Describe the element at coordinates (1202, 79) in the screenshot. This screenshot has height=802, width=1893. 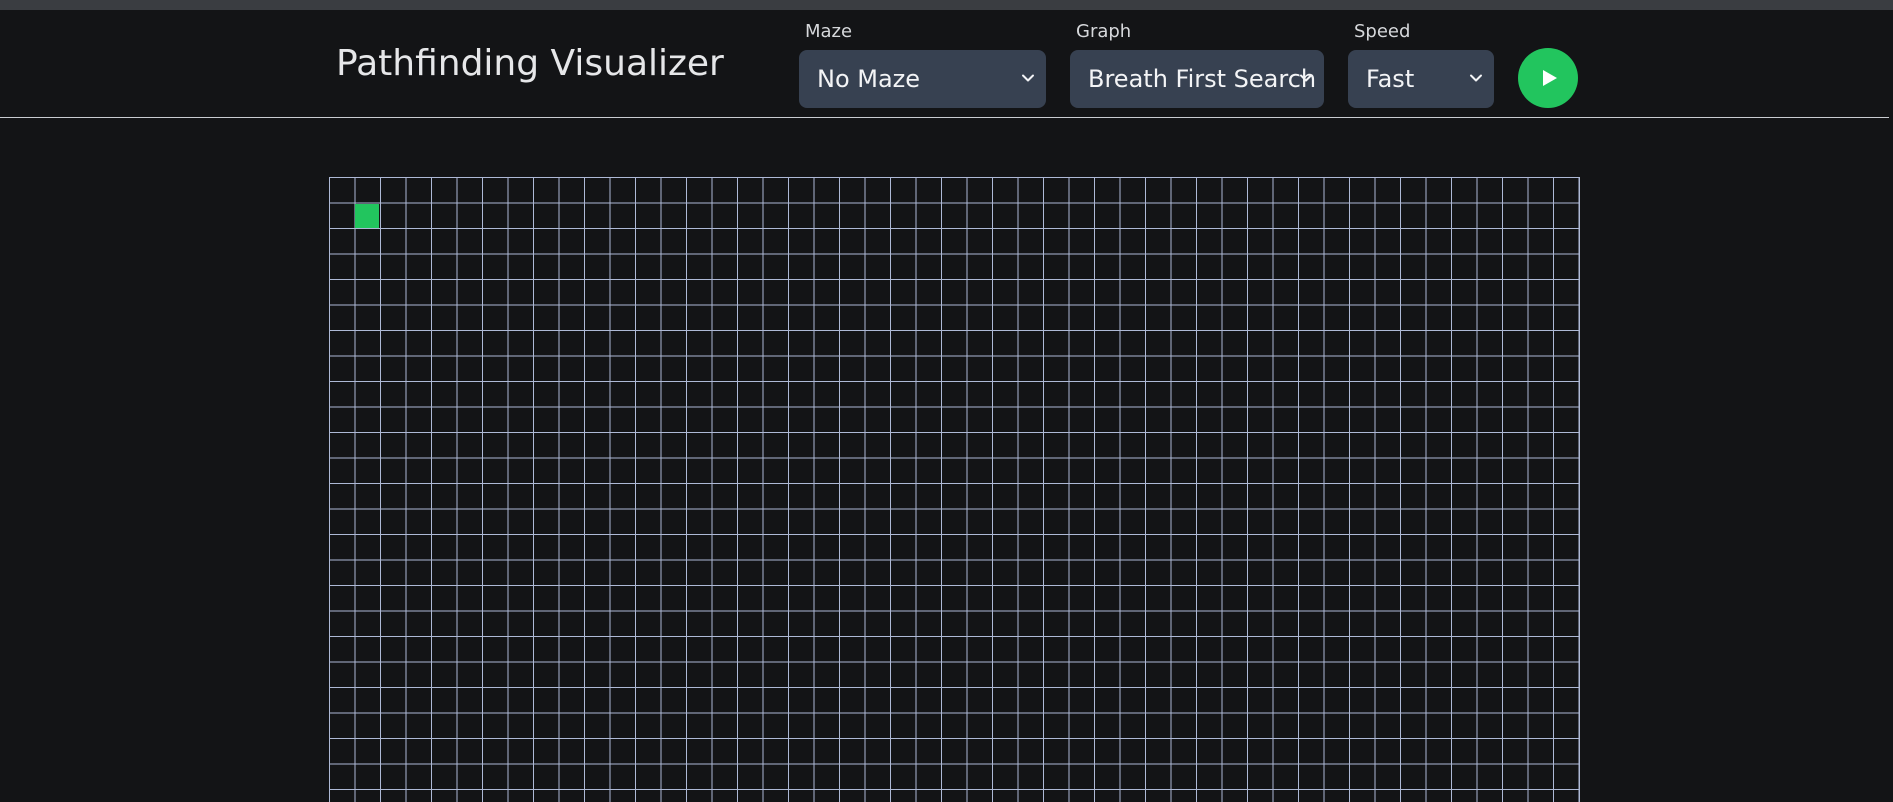
I see `graph-select-value: Breath First Search` at that location.